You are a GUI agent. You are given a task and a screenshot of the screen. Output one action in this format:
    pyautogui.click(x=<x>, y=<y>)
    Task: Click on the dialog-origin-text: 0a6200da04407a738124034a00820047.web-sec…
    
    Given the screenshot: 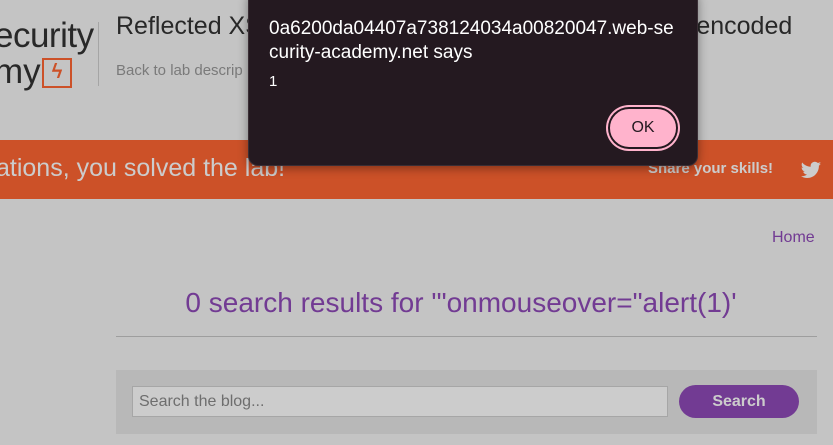 What is the action you would take?
    pyautogui.click(x=471, y=40)
    